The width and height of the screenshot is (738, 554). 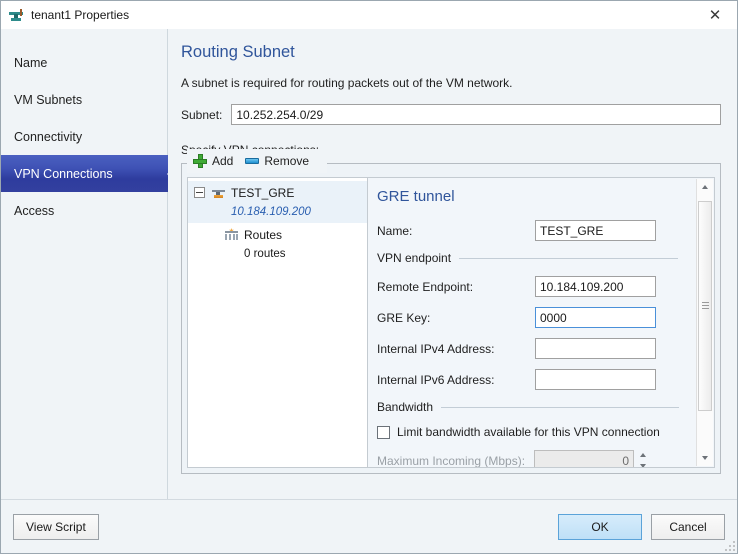 What do you see at coordinates (414, 258) in the screenshot?
I see `vpn-endpoint-label: VPN endpoint` at bounding box center [414, 258].